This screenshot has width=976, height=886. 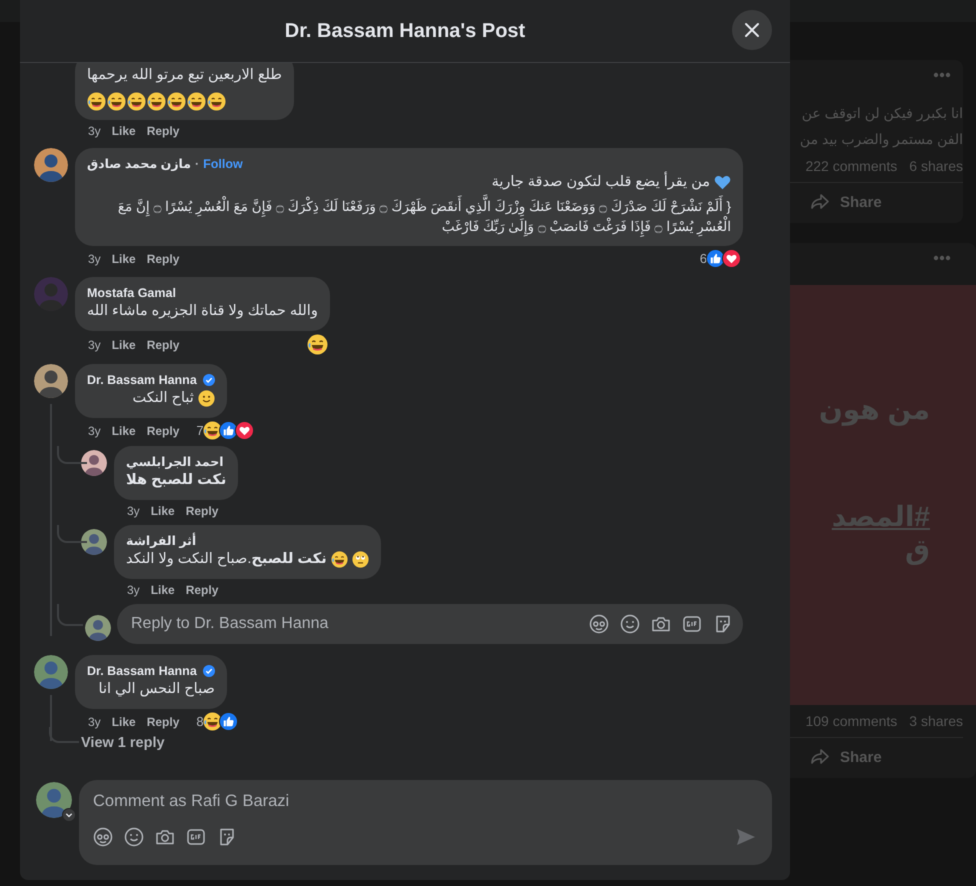 I want to click on comment-text: ثباح النكت, so click(x=163, y=398).